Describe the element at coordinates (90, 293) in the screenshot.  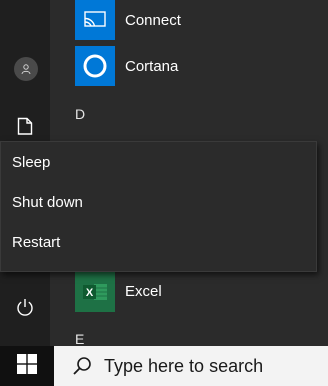
I see `svg-text: X` at that location.